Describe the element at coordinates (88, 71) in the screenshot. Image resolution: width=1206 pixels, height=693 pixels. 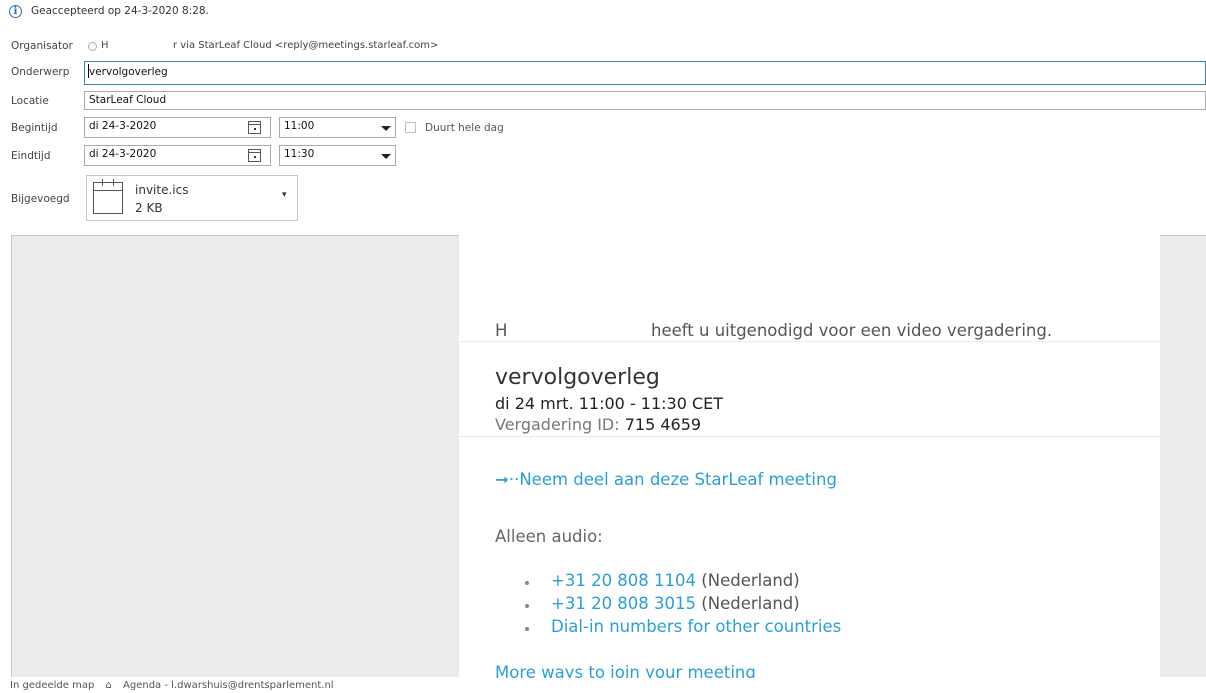
I see `text-caret` at that location.